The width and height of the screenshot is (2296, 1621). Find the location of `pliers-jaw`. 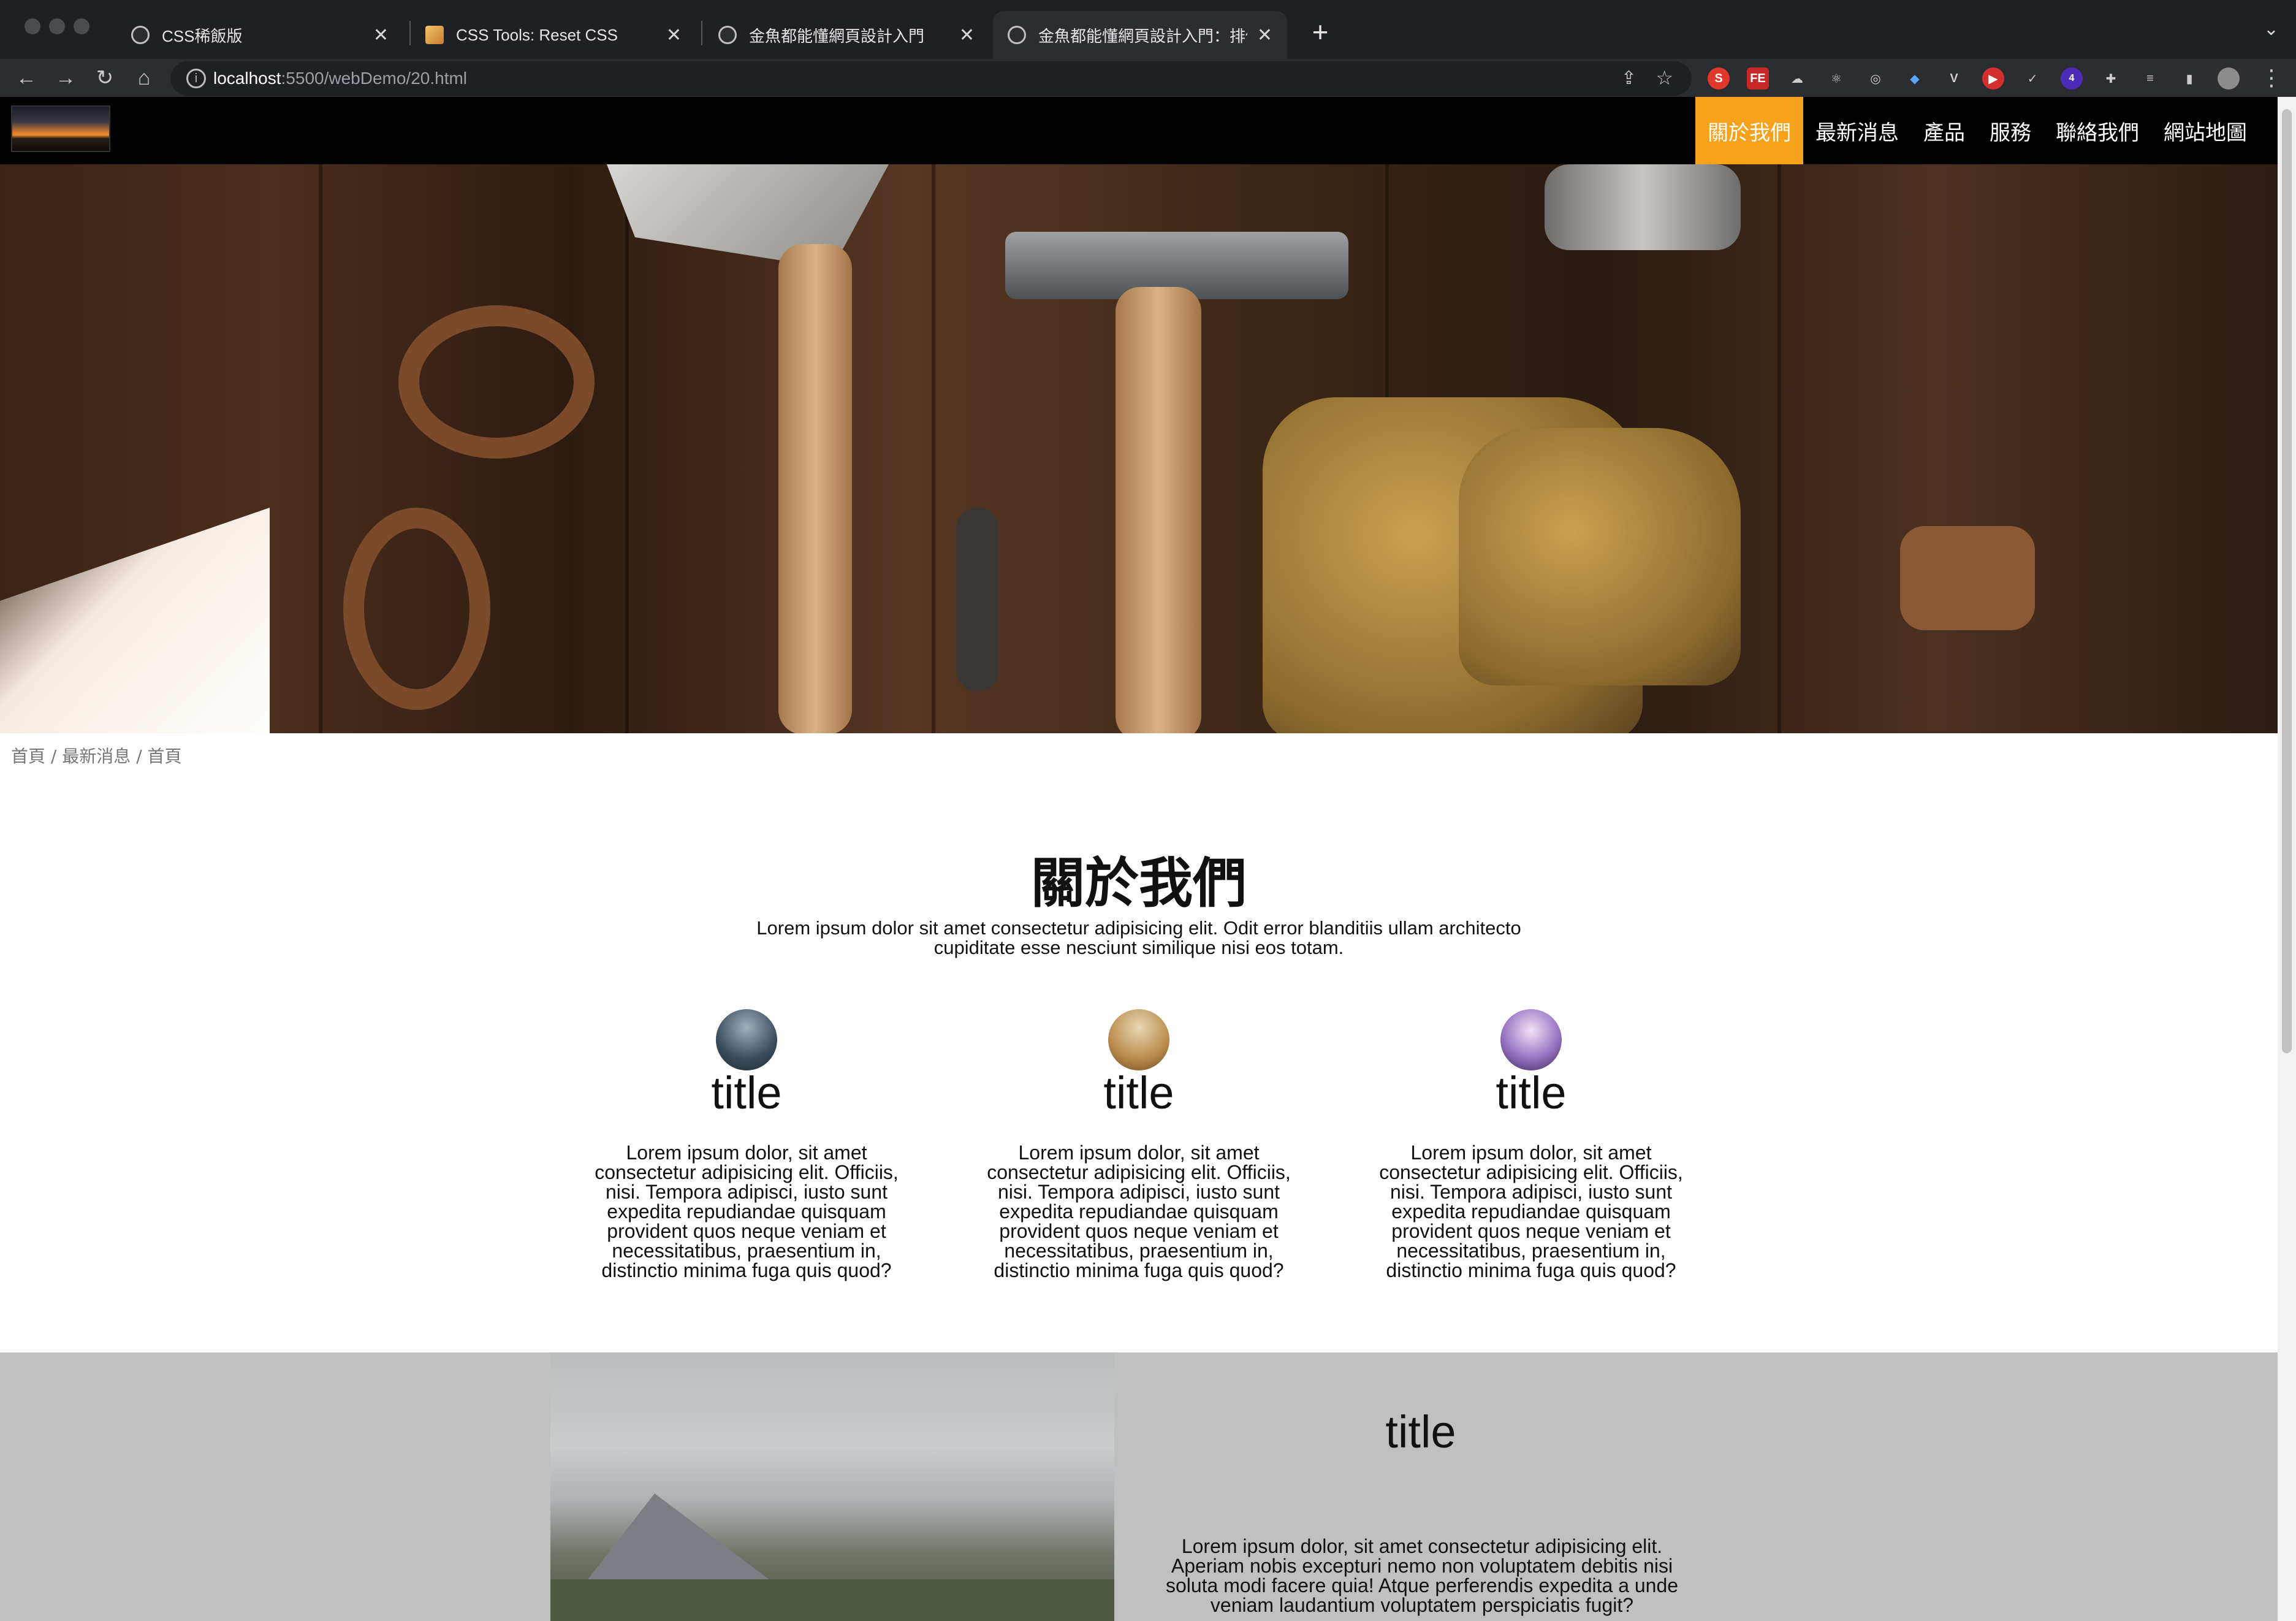

pliers-jaw is located at coordinates (416, 609).